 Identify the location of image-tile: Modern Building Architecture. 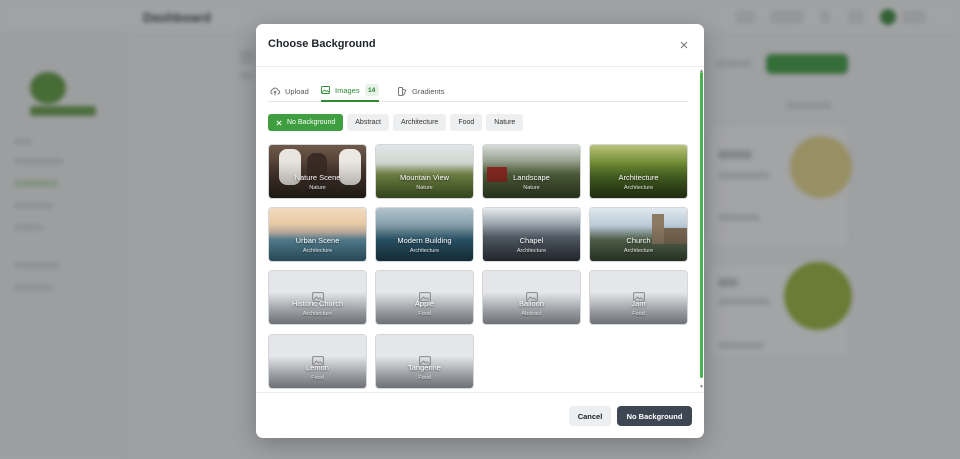
(424, 234).